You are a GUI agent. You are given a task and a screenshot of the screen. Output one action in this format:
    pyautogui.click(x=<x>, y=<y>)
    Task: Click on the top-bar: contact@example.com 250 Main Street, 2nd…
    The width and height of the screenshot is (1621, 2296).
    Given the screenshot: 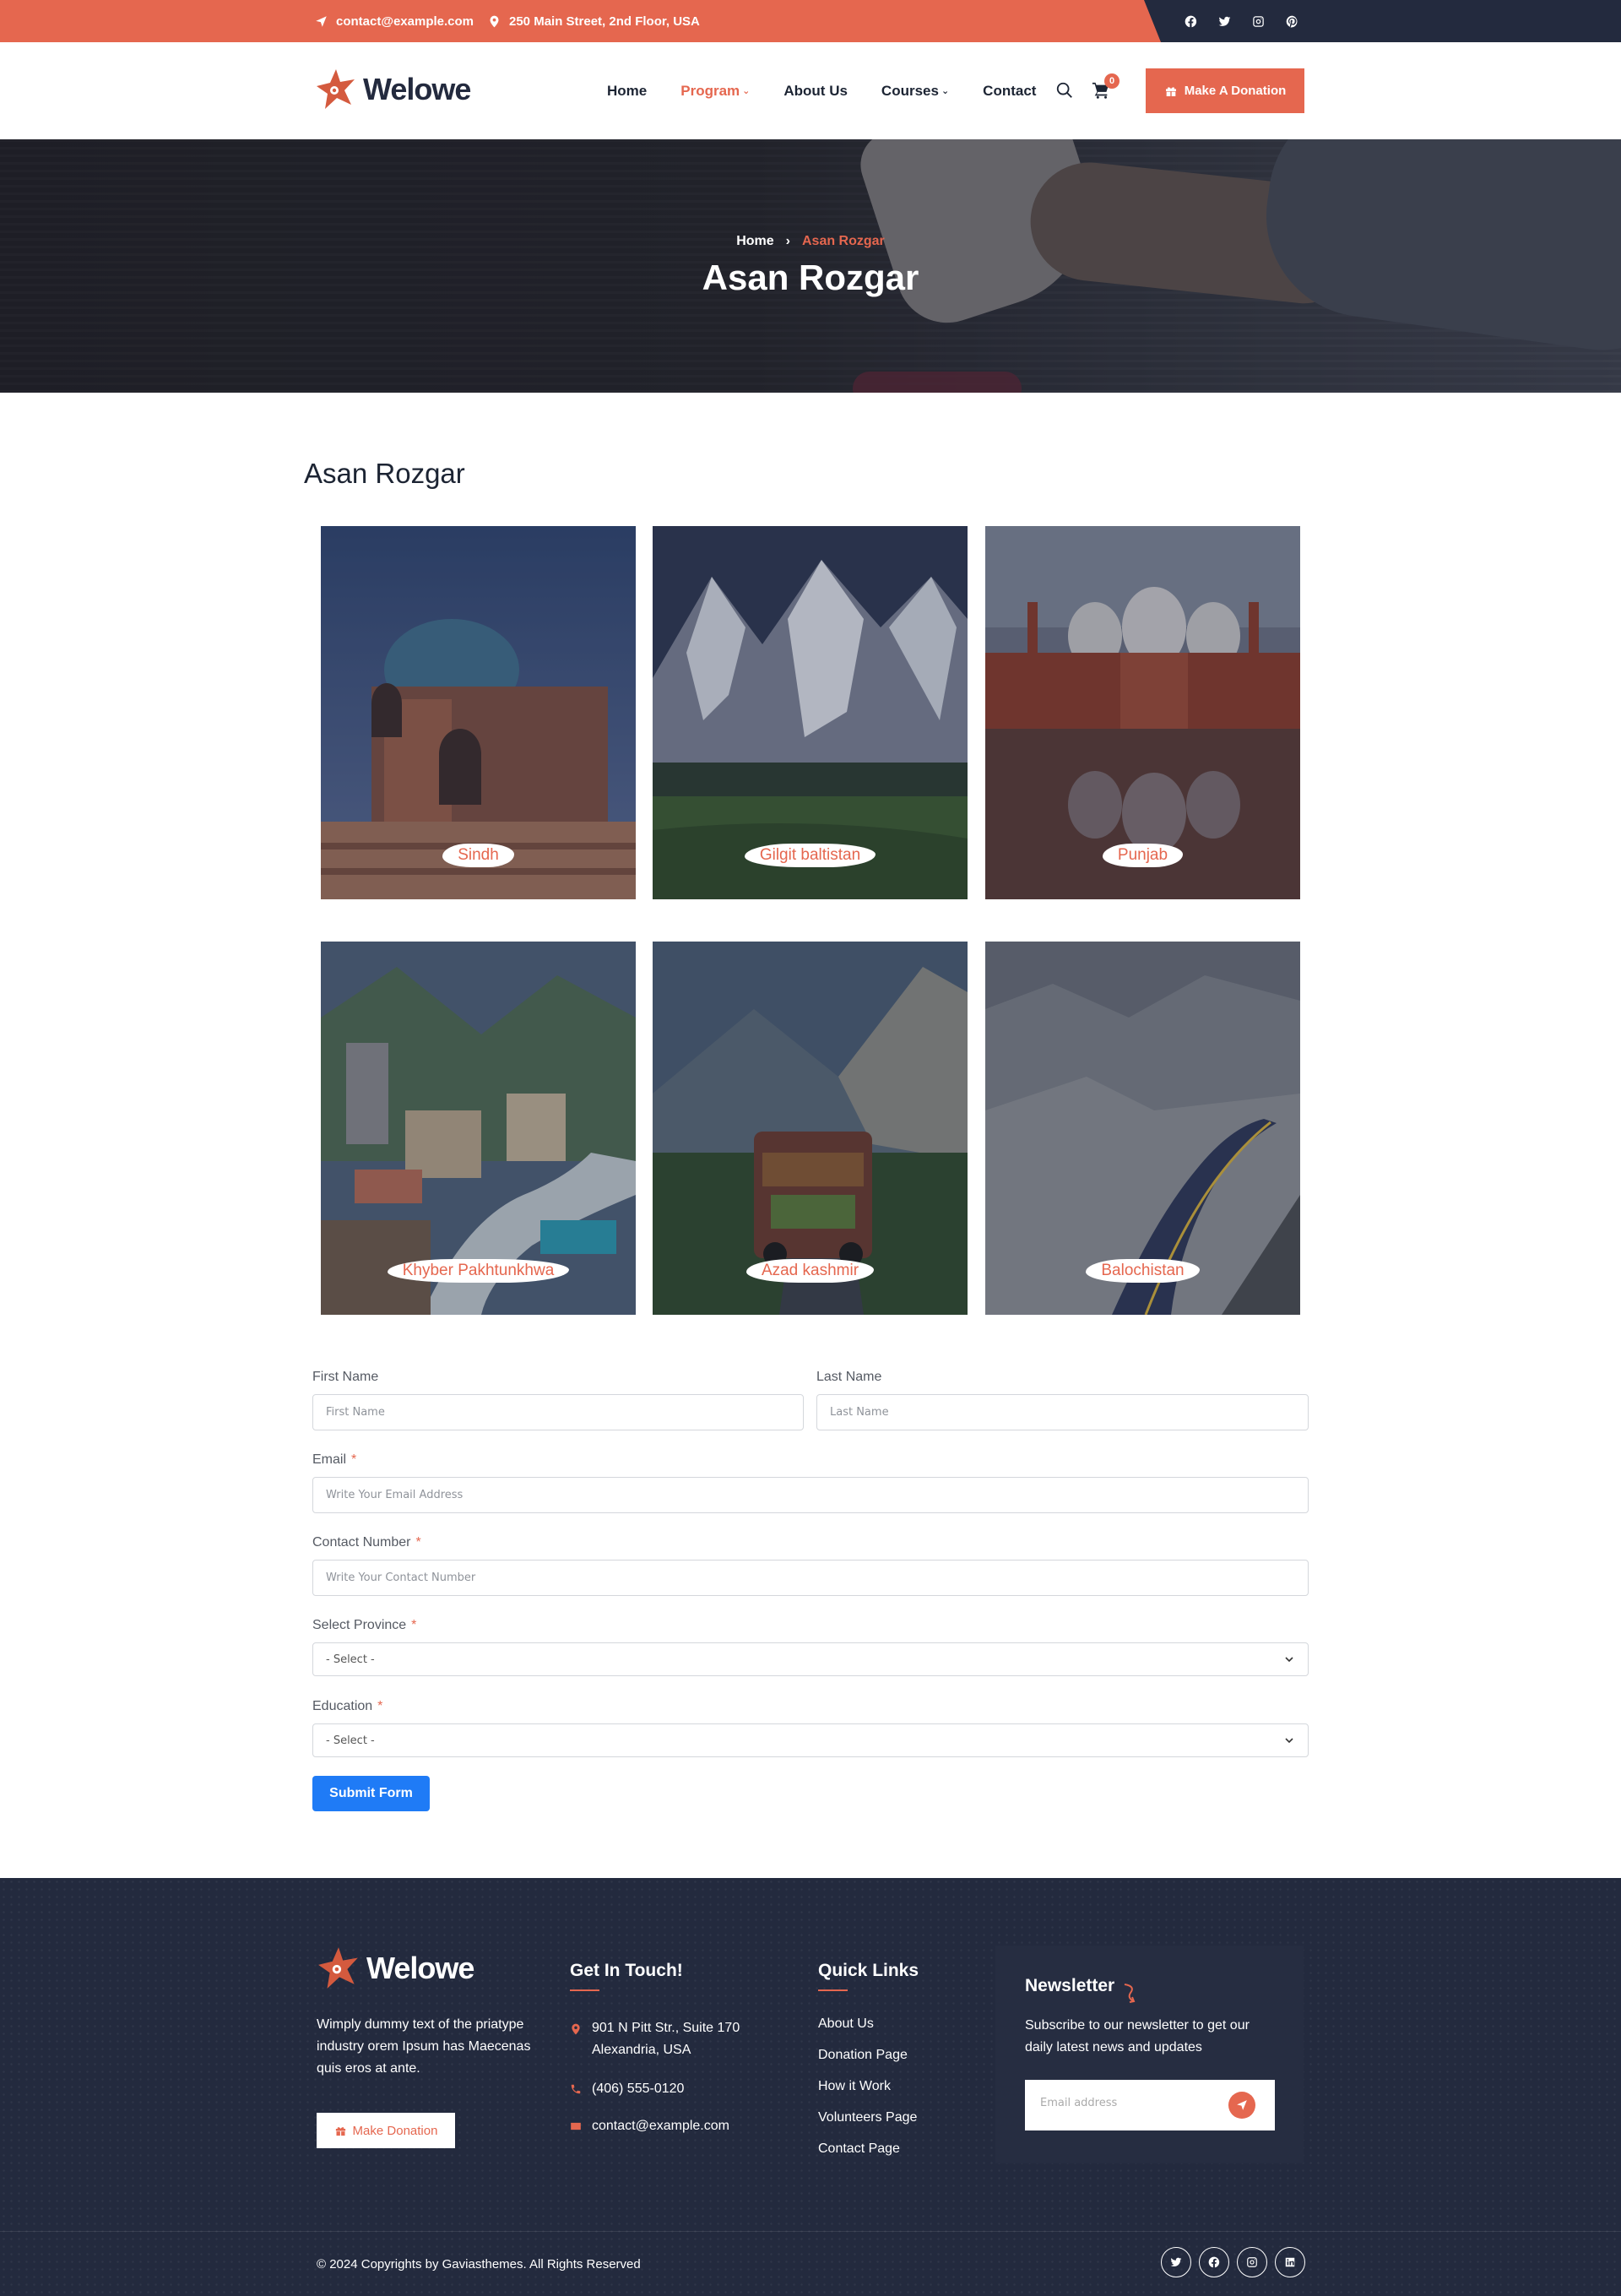 What is the action you would take?
    pyautogui.click(x=810, y=21)
    